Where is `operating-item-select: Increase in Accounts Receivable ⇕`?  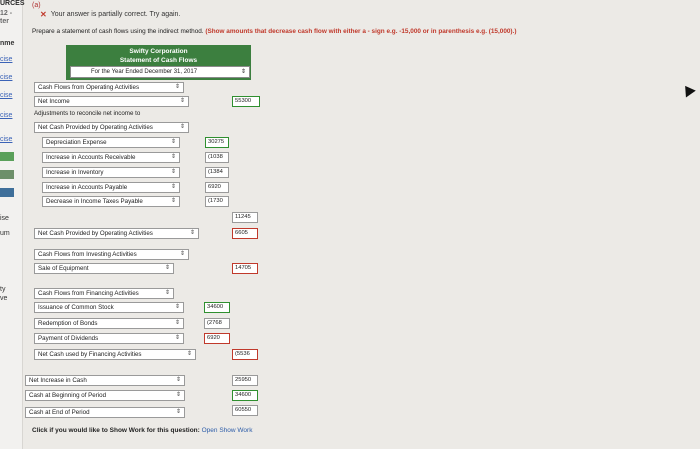 operating-item-select: Increase in Accounts Receivable ⇕ is located at coordinates (111, 157).